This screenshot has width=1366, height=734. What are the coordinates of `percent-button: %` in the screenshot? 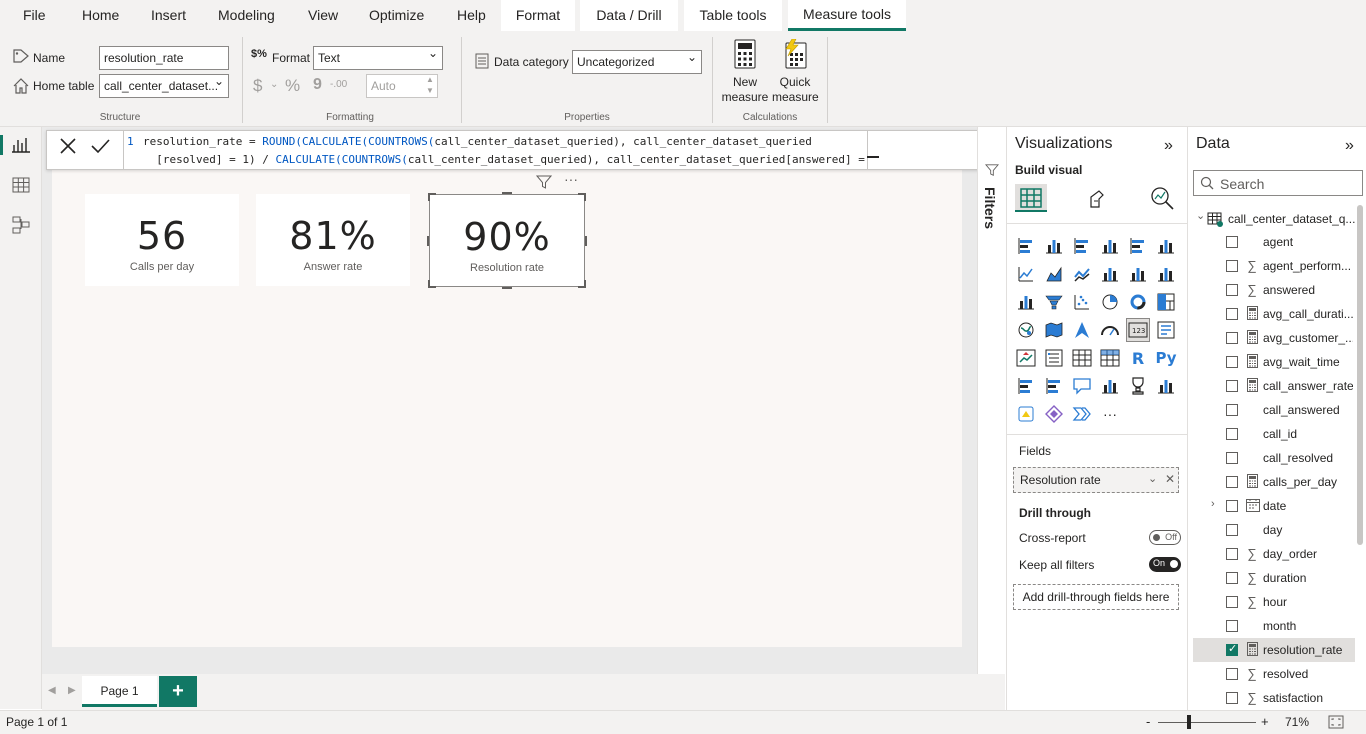 It's located at (292, 86).